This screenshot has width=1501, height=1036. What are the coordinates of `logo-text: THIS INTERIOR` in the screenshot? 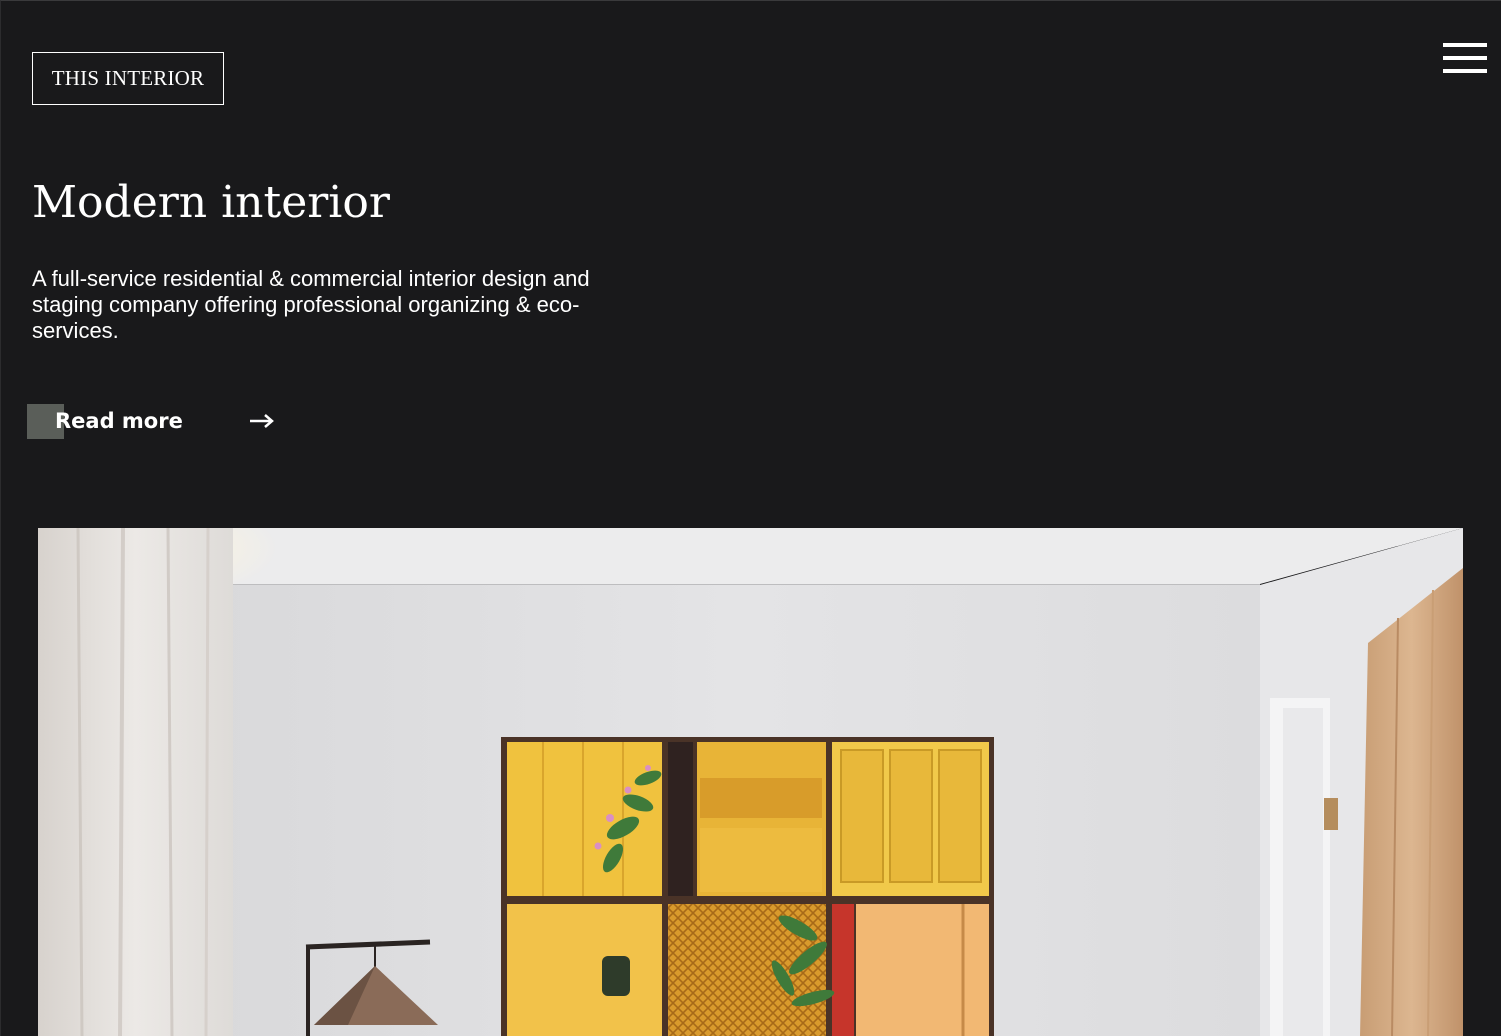 It's located at (128, 78).